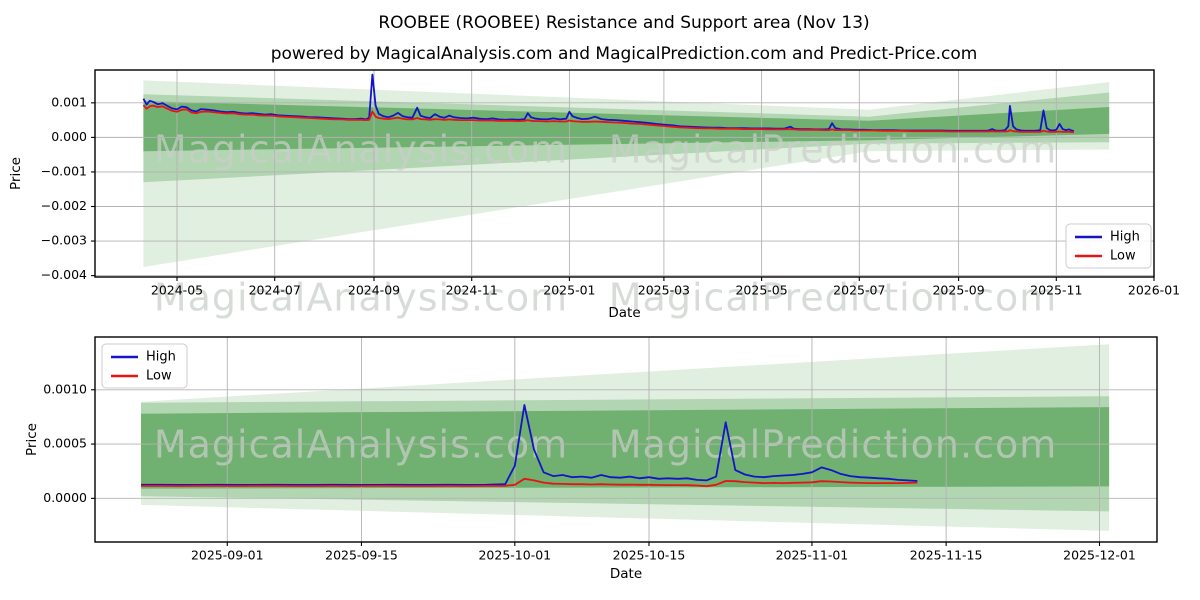 The width and height of the screenshot is (1200, 600). Describe the element at coordinates (227, 555) in the screenshot. I see `bottom-chart-x-tick-label: 2025-09-01` at that location.